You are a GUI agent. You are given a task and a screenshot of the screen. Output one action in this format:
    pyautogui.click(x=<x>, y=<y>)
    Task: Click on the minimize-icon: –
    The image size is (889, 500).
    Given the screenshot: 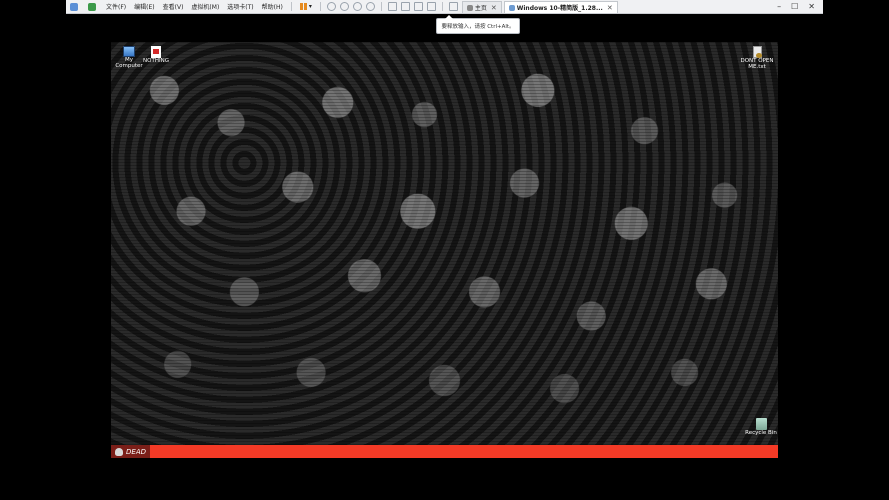 What is the action you would take?
    pyautogui.click(x=779, y=6)
    